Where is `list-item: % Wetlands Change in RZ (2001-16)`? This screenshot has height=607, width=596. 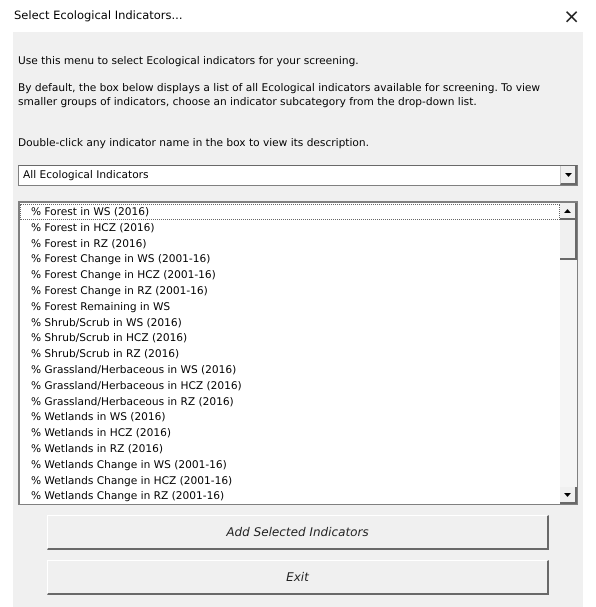 list-item: % Wetlands Change in RZ (2001-16) is located at coordinates (290, 496).